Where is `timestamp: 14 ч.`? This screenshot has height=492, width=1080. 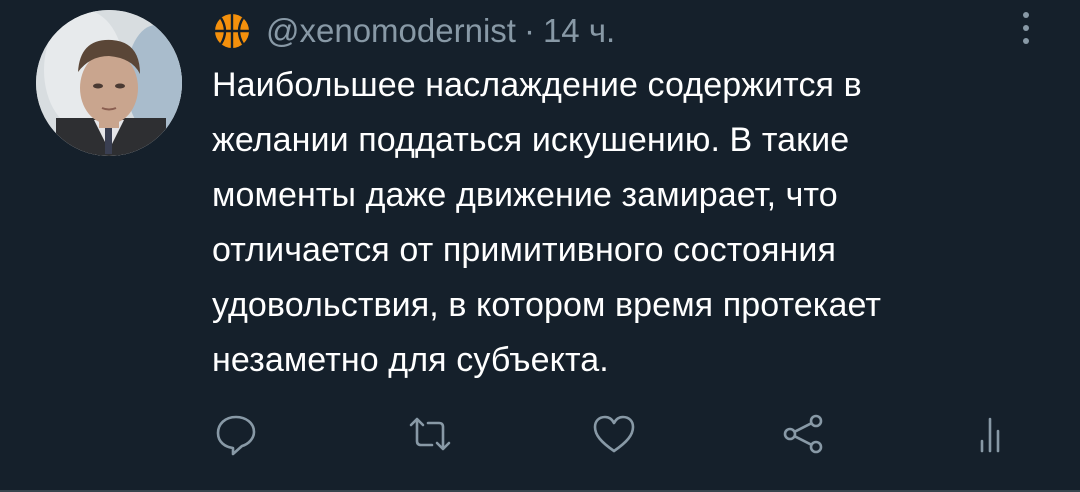 timestamp: 14 ч. is located at coordinates (579, 31).